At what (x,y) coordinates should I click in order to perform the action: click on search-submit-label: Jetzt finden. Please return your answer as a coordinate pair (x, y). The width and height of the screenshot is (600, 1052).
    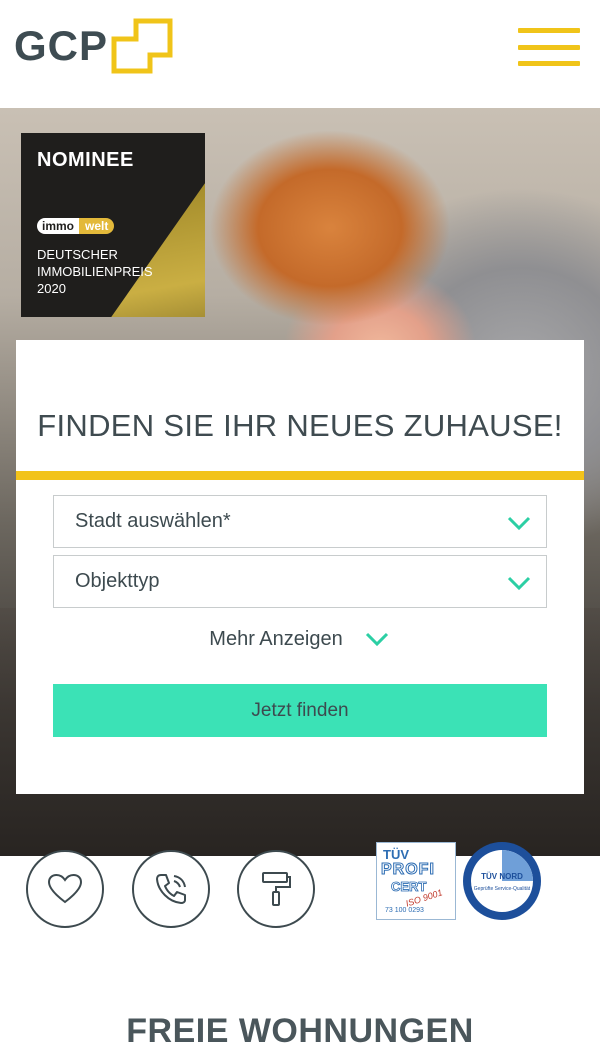
    Looking at the image, I should click on (300, 710).